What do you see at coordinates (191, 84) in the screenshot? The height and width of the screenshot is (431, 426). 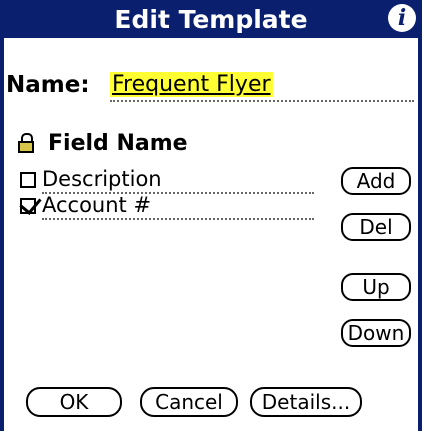 I see `name-value: Frequent Flyer` at bounding box center [191, 84].